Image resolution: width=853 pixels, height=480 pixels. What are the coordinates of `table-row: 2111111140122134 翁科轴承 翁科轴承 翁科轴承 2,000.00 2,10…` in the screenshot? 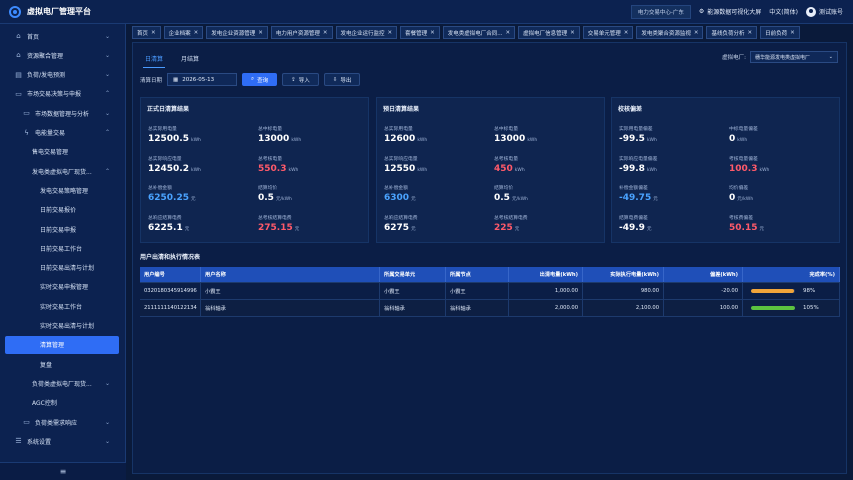 It's located at (490, 308).